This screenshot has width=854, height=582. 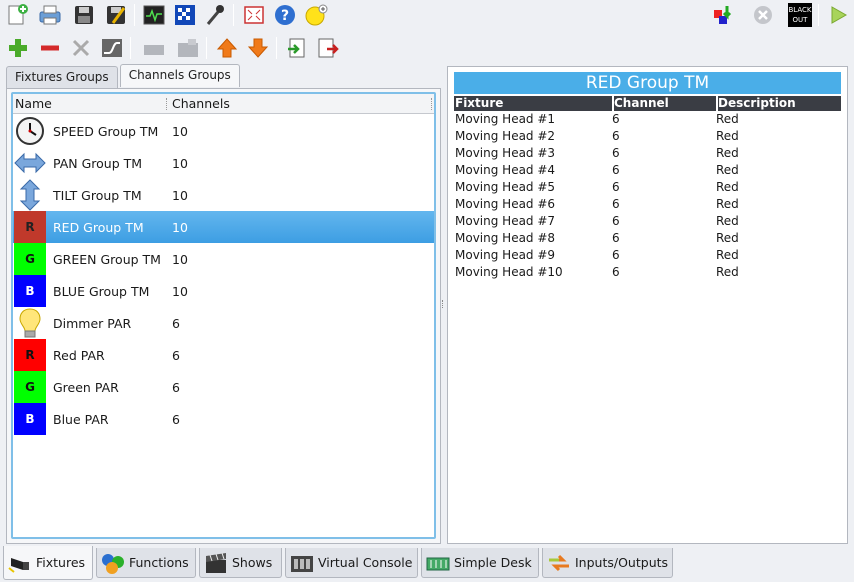 I want to click on remove-icon, so click(x=50, y=48).